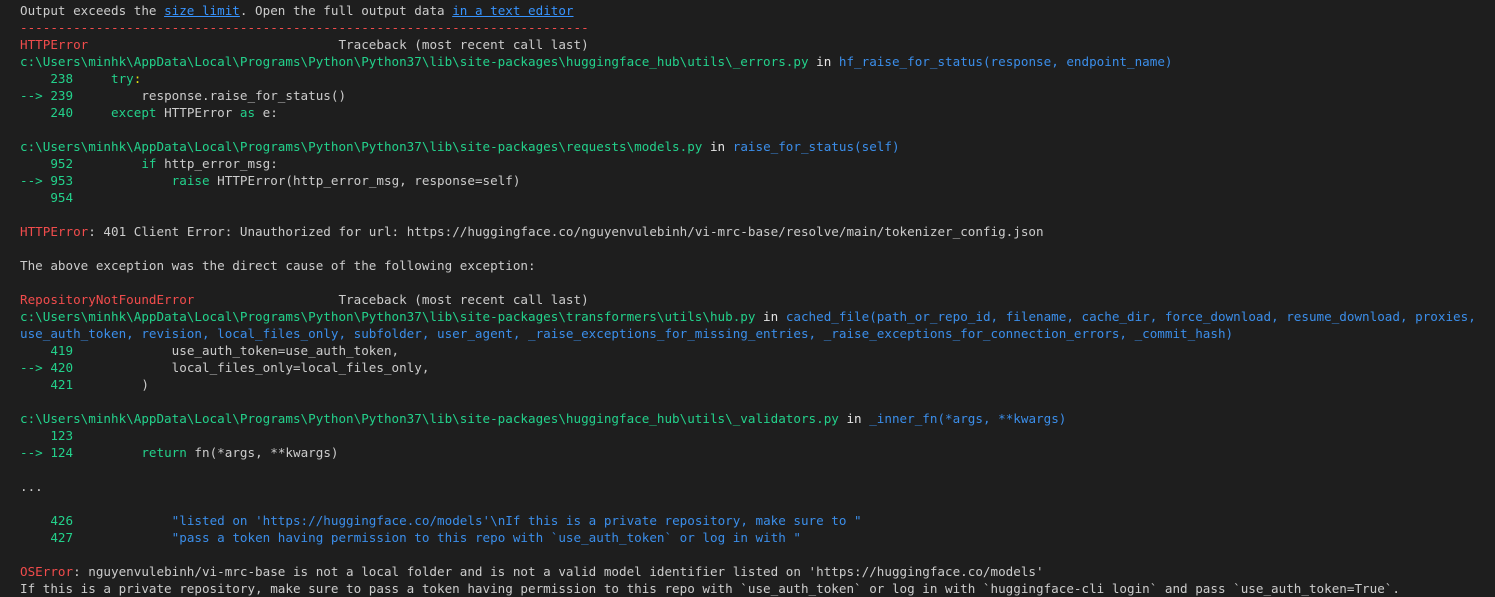  Describe the element at coordinates (198, 112) in the screenshot. I see `code: HTTPError` at that location.